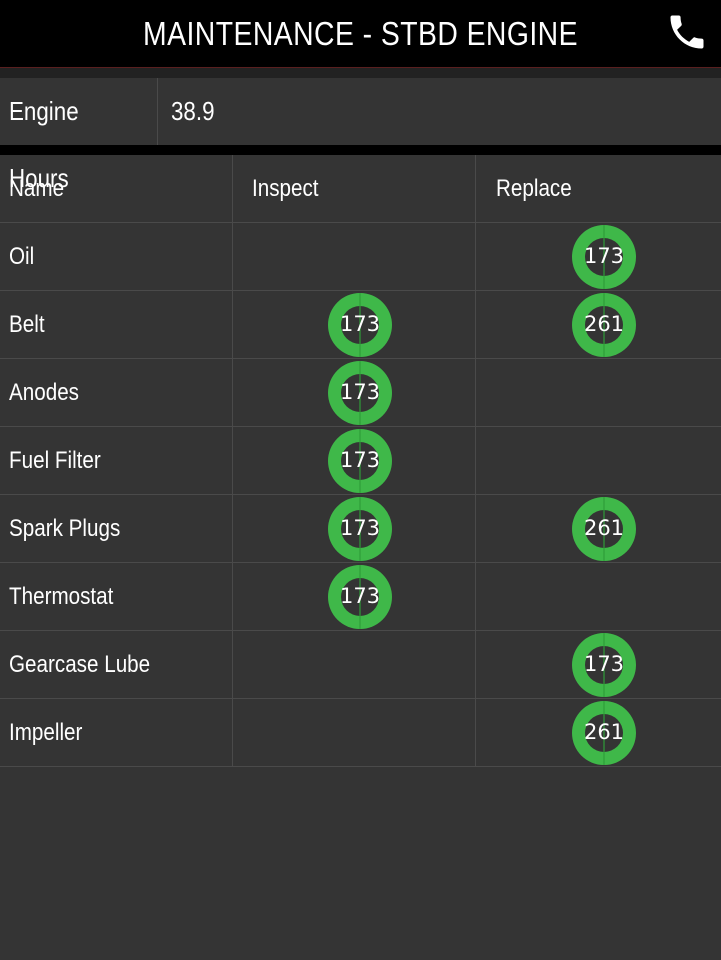 Image resolution: width=721 pixels, height=960 pixels. What do you see at coordinates (193, 111) in the screenshot?
I see `engine-hours-value: 38.9` at bounding box center [193, 111].